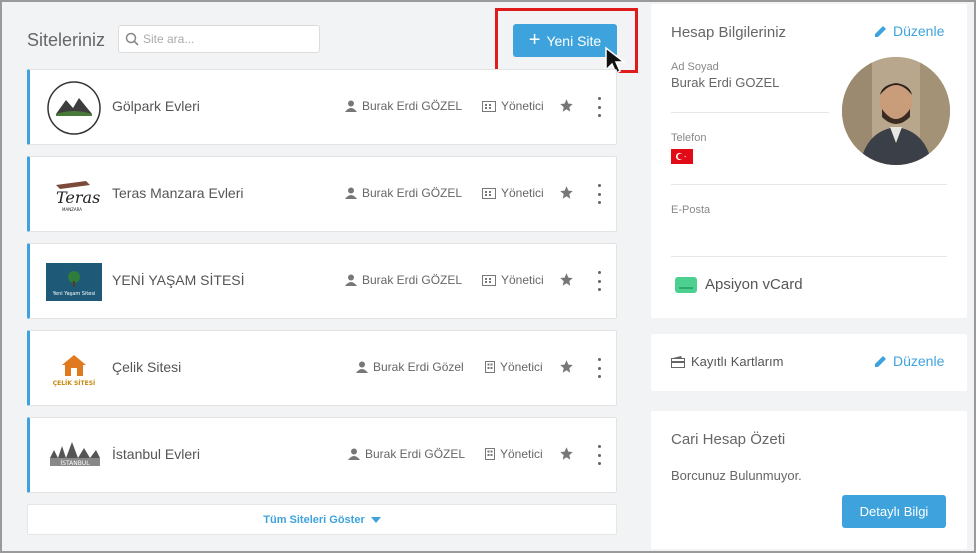 The image size is (976, 553). What do you see at coordinates (534, 39) in the screenshot?
I see `plus-icon: +` at bounding box center [534, 39].